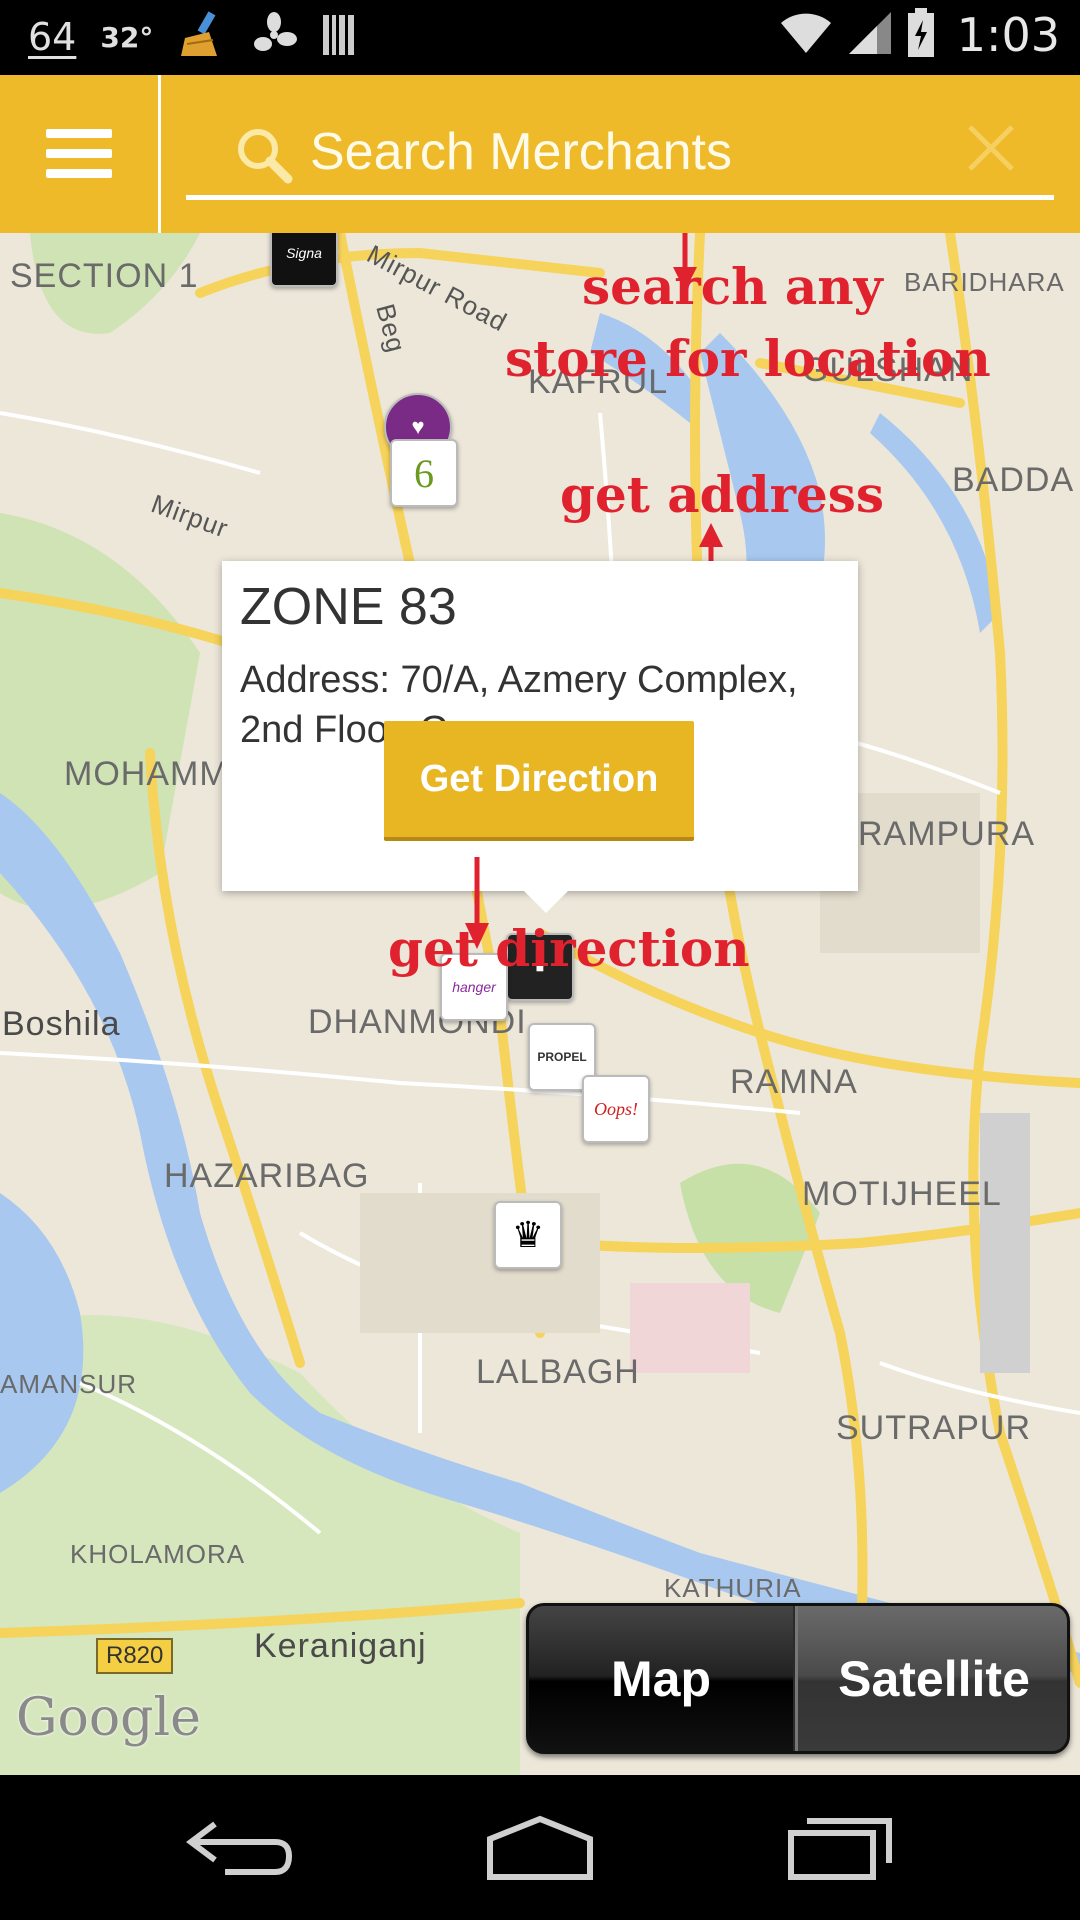  What do you see at coordinates (794, 1082) in the screenshot?
I see `label-ramna: RAMNA` at bounding box center [794, 1082].